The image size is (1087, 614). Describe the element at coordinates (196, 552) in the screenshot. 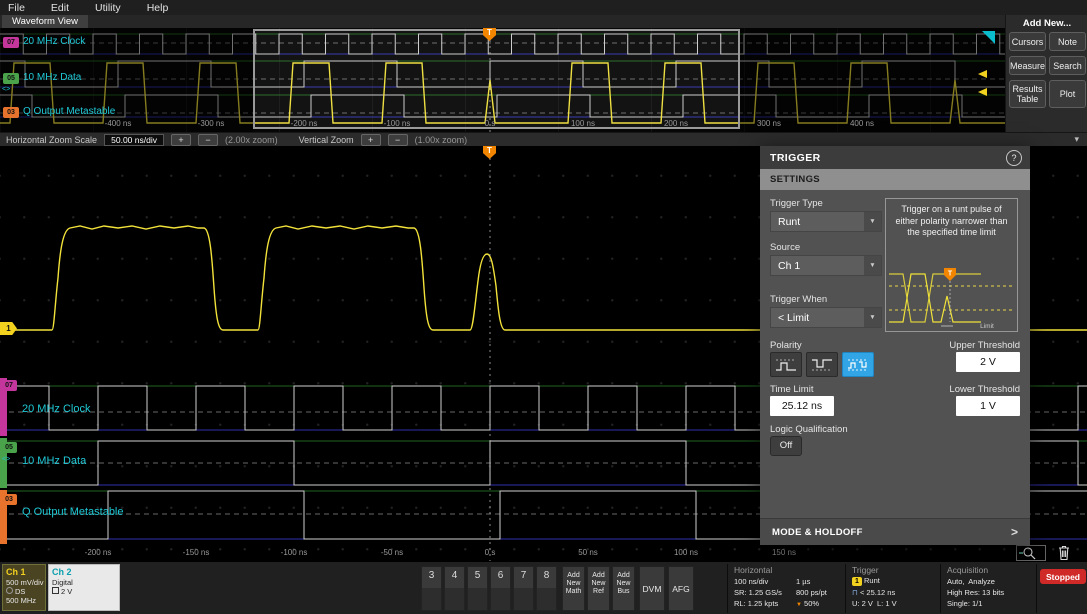

I see `main-axis-tick: -150 ns` at that location.